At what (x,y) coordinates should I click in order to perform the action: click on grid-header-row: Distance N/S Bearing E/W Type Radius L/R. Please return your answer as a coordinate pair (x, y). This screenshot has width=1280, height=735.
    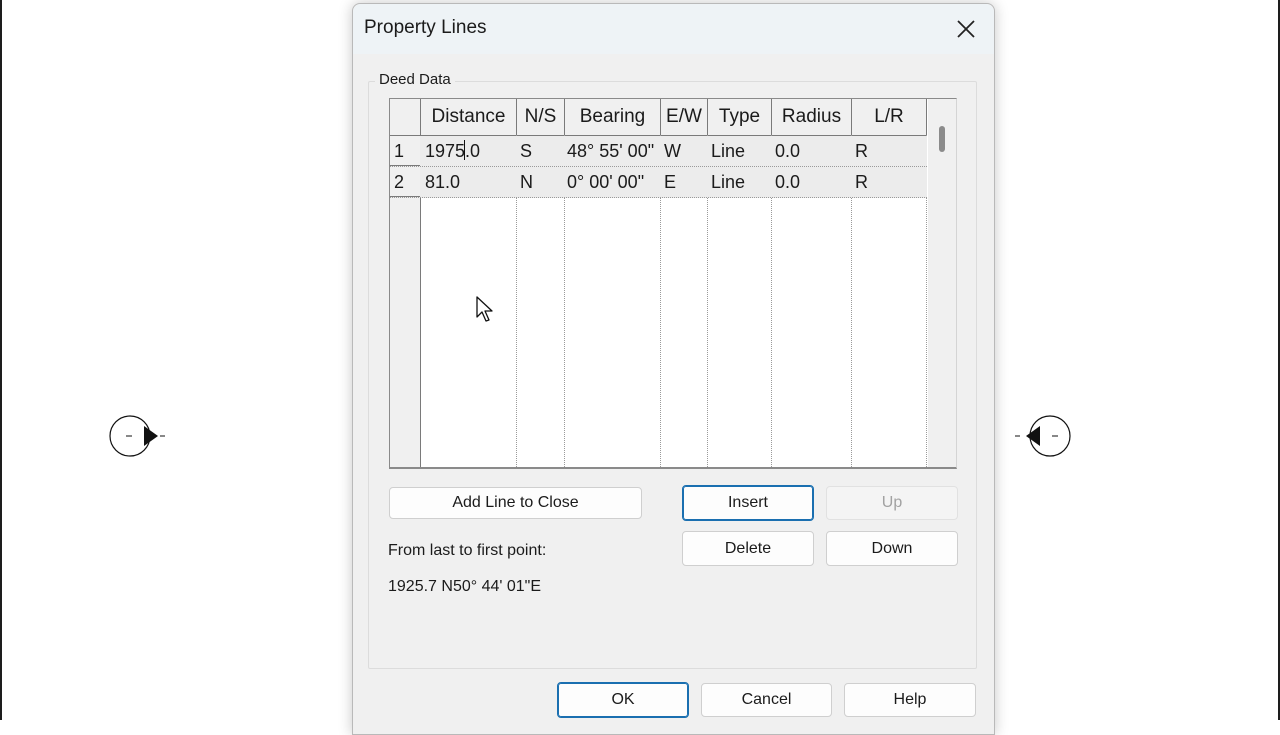
    Looking at the image, I should click on (658, 117).